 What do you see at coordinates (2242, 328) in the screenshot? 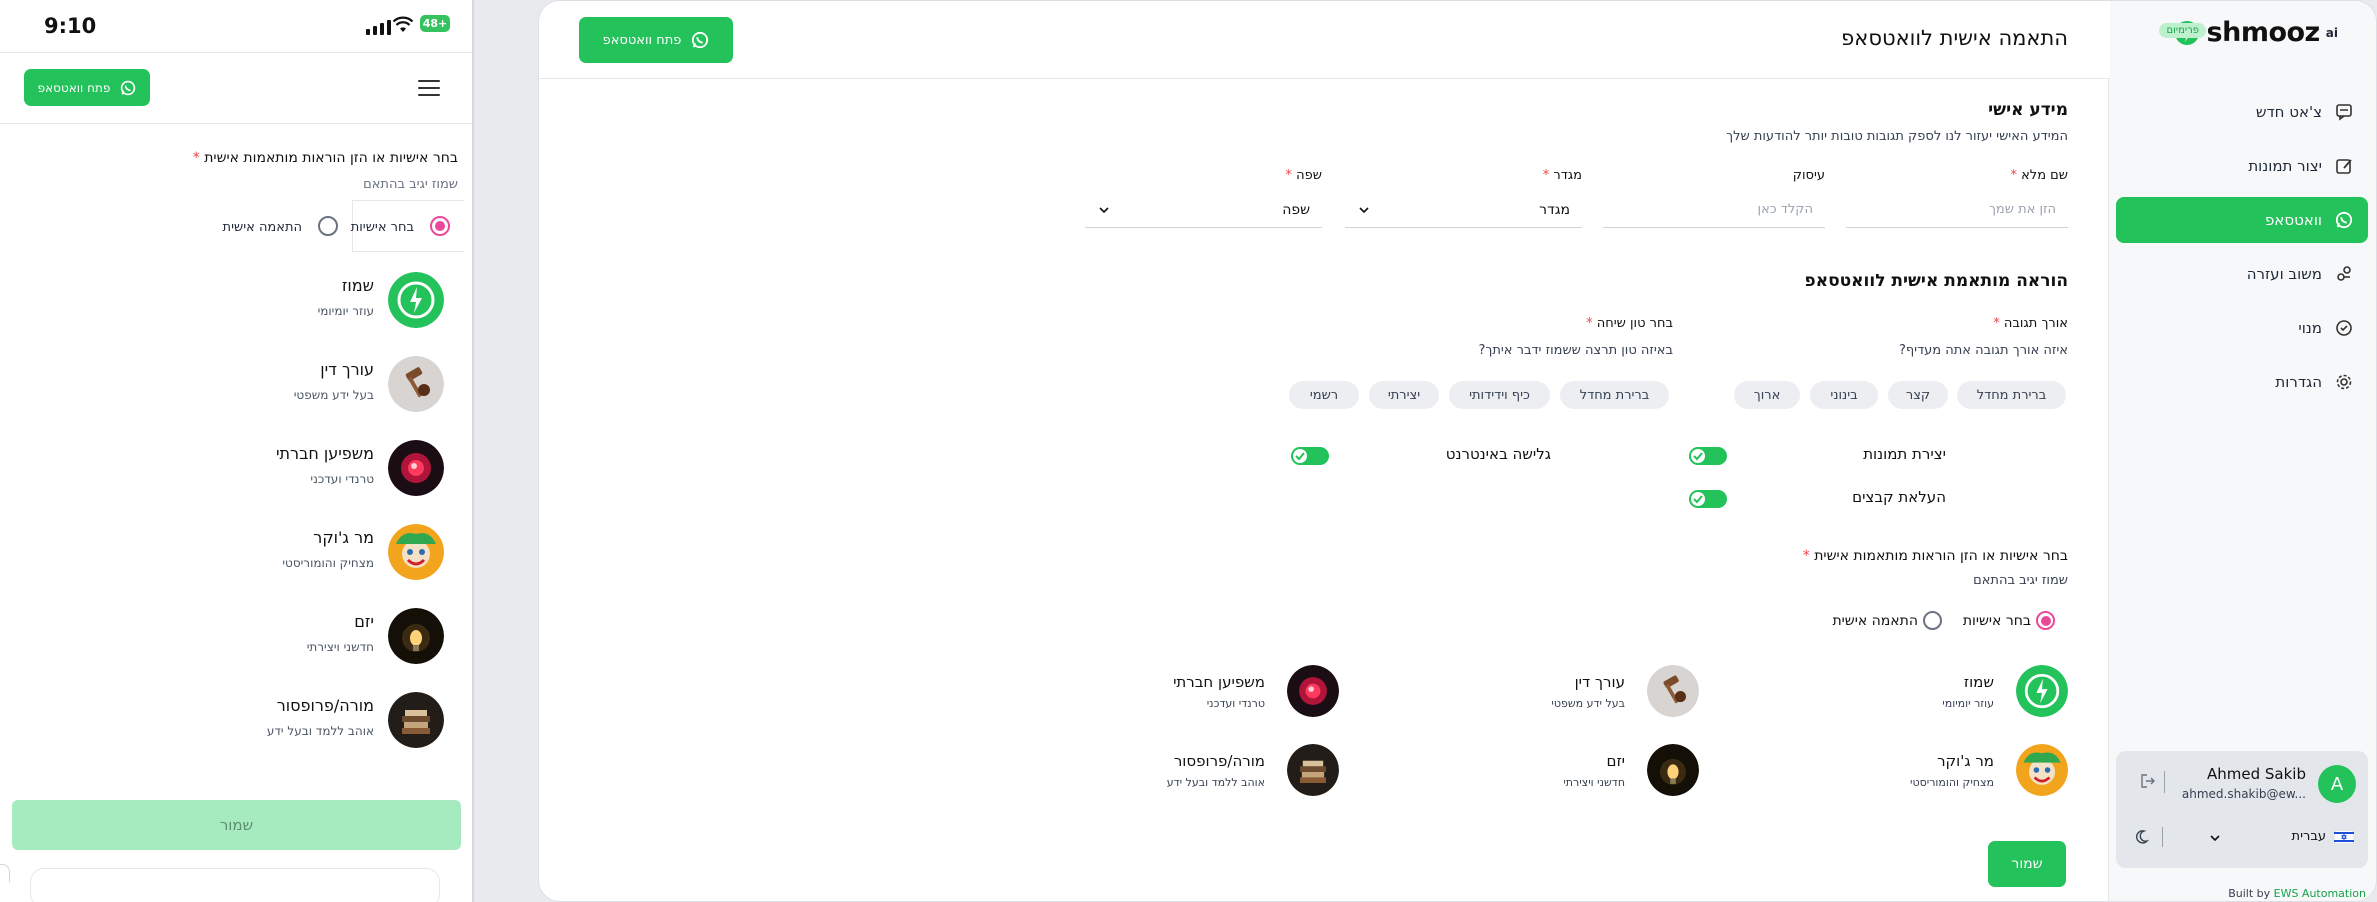
I see `sidebar-item-subscription: מנוי` at bounding box center [2242, 328].